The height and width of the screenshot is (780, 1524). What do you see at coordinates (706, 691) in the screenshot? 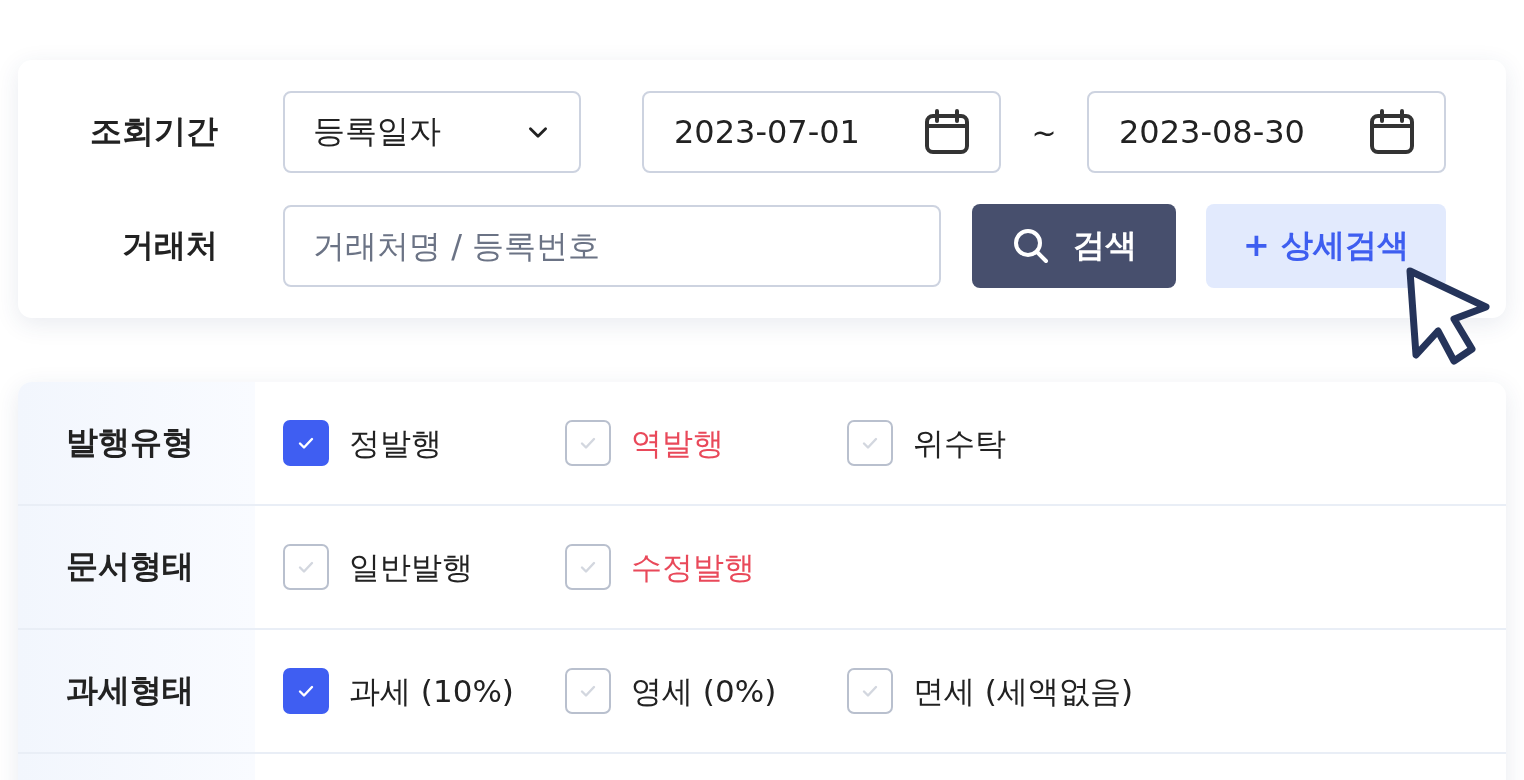
I see `checkbox-option: 영세 (0%)` at bounding box center [706, 691].